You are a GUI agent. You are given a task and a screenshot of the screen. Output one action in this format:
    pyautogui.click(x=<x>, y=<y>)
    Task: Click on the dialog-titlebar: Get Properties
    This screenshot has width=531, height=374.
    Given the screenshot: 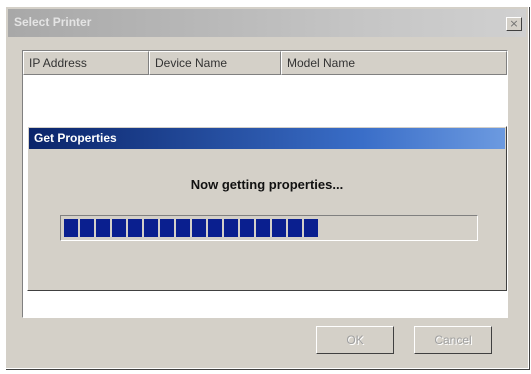 What is the action you would take?
    pyautogui.click(x=267, y=138)
    